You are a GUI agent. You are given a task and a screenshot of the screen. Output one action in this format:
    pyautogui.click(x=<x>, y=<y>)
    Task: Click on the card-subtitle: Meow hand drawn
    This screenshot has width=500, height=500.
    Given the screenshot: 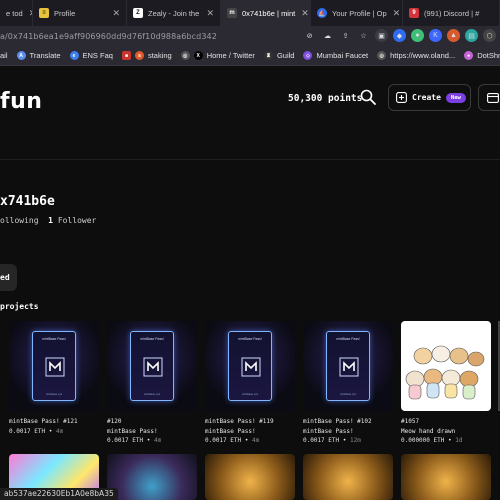 What is the action you would take?
    pyautogui.click(x=428, y=431)
    